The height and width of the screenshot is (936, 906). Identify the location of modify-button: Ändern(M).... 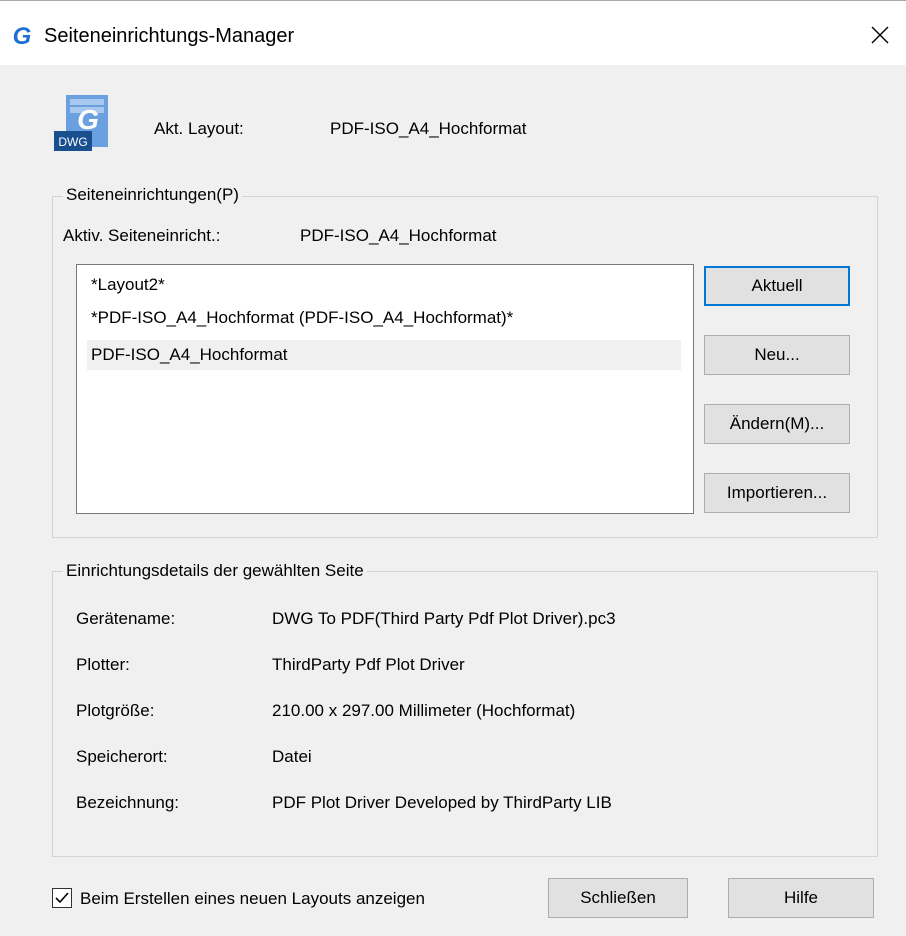
(777, 424).